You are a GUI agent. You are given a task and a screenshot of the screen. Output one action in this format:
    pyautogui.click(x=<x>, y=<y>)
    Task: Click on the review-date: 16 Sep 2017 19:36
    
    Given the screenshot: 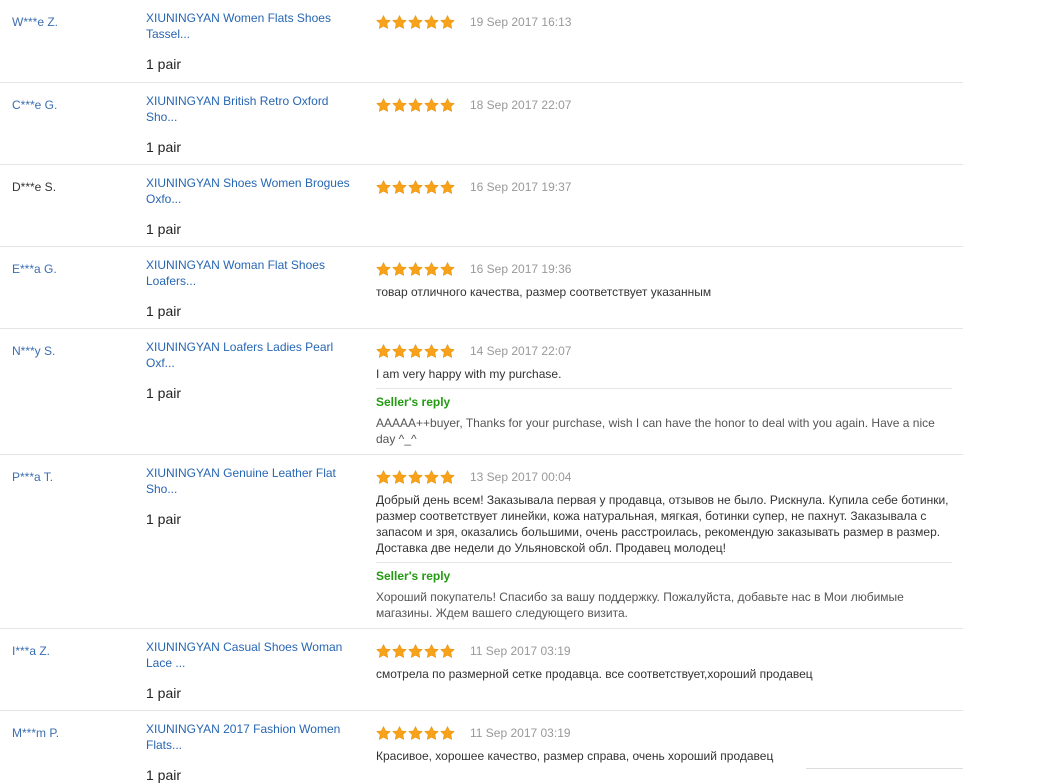 What is the action you would take?
    pyautogui.click(x=521, y=269)
    